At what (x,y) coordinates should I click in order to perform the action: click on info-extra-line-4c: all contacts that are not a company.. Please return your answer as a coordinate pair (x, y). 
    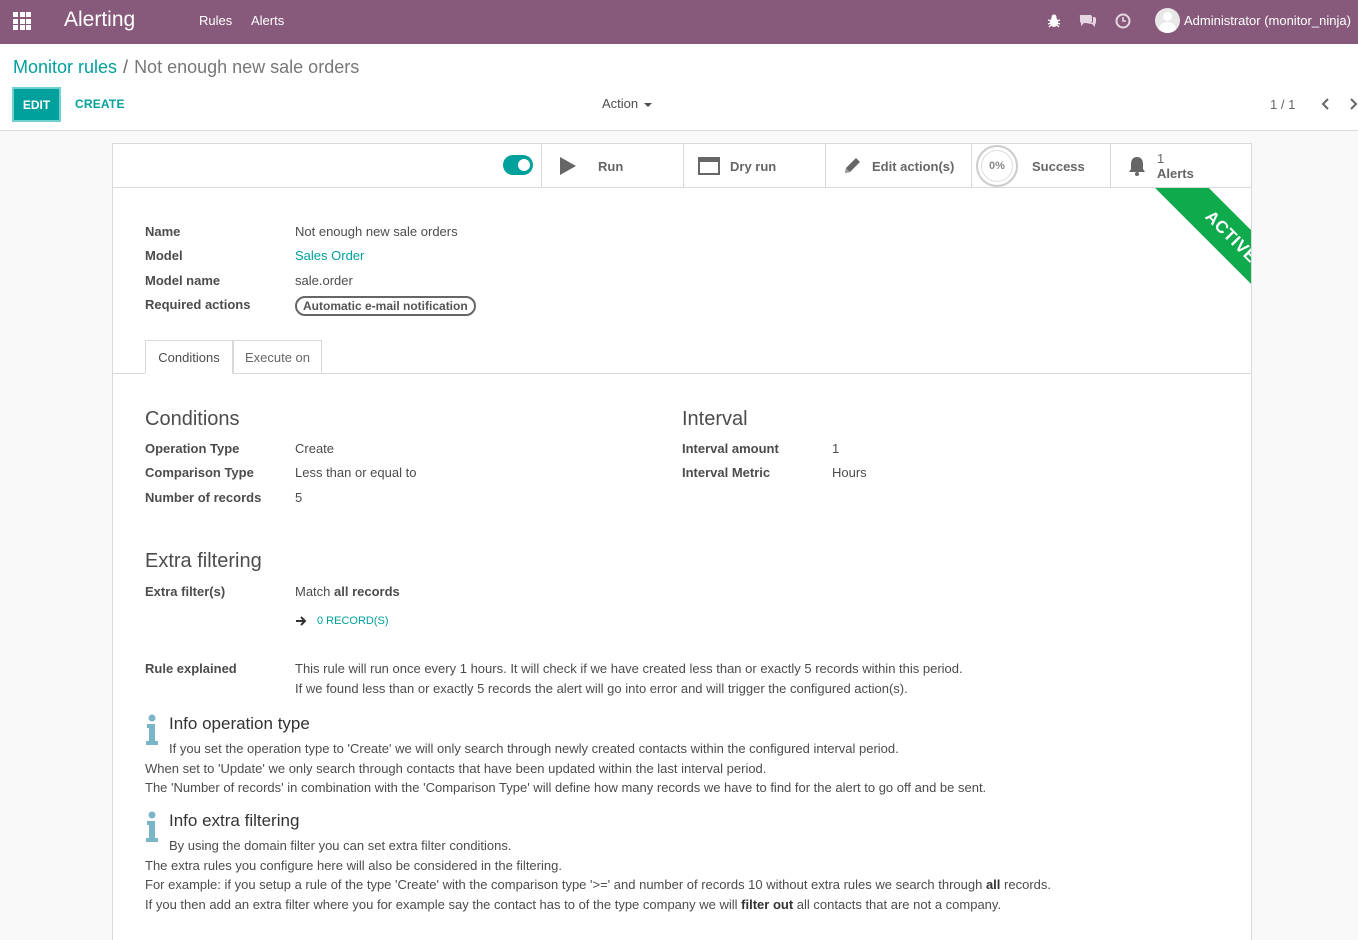
    Looking at the image, I should click on (899, 904).